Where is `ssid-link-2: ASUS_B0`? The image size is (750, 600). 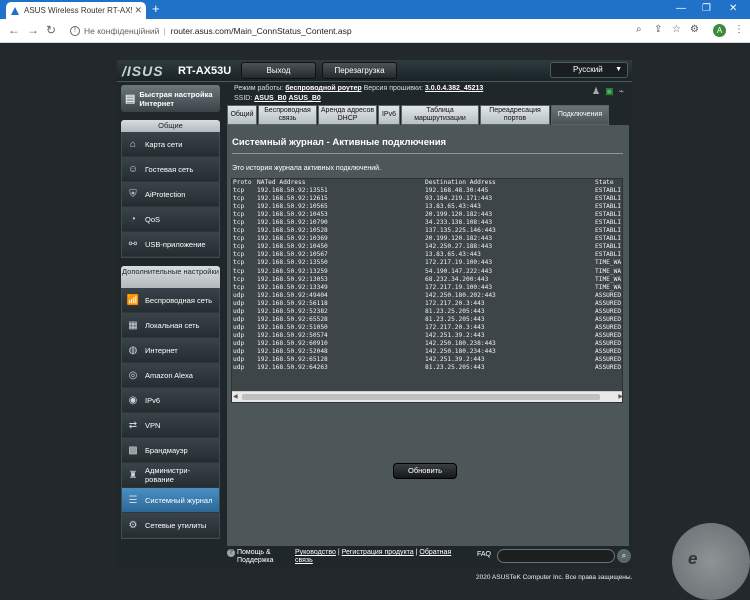
ssid-link-2: ASUS_B0 is located at coordinates (305, 98).